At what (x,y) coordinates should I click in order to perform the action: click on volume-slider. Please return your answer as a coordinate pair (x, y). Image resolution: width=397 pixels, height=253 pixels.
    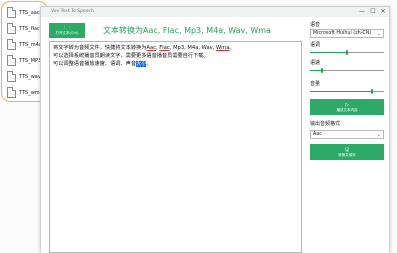
    Looking at the image, I should click on (347, 91).